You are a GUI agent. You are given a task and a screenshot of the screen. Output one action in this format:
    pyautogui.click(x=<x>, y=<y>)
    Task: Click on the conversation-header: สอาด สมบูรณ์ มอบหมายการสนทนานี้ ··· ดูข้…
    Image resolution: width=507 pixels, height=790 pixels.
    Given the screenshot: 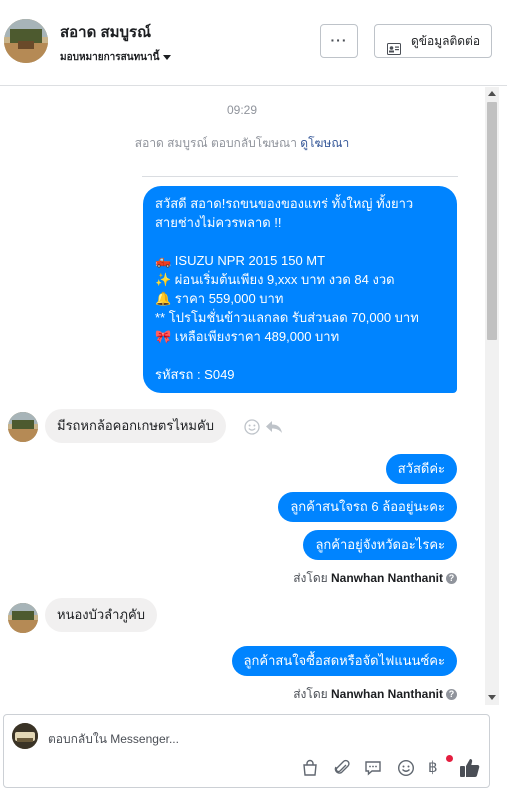 What is the action you would take?
    pyautogui.click(x=253, y=43)
    